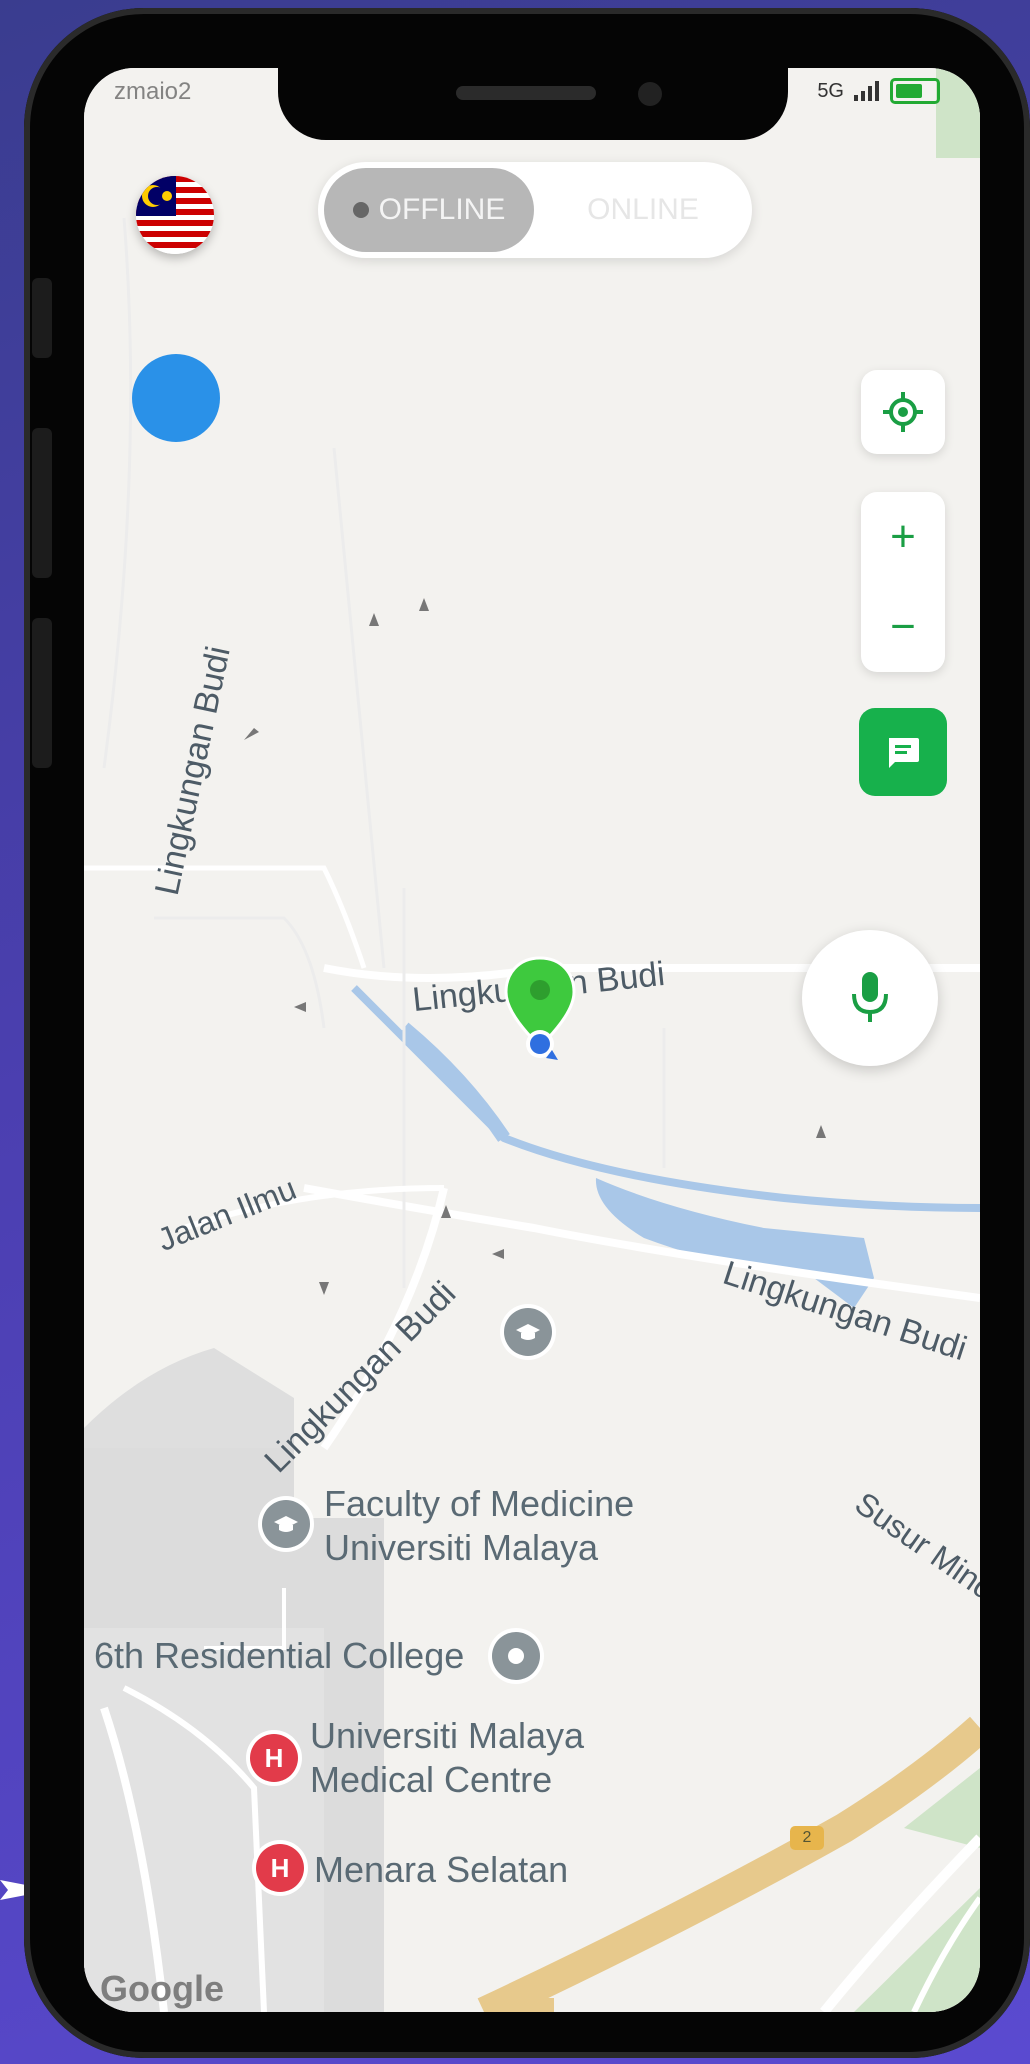  I want to click on poi-label-line2: Universiti Malaya, so click(461, 1547).